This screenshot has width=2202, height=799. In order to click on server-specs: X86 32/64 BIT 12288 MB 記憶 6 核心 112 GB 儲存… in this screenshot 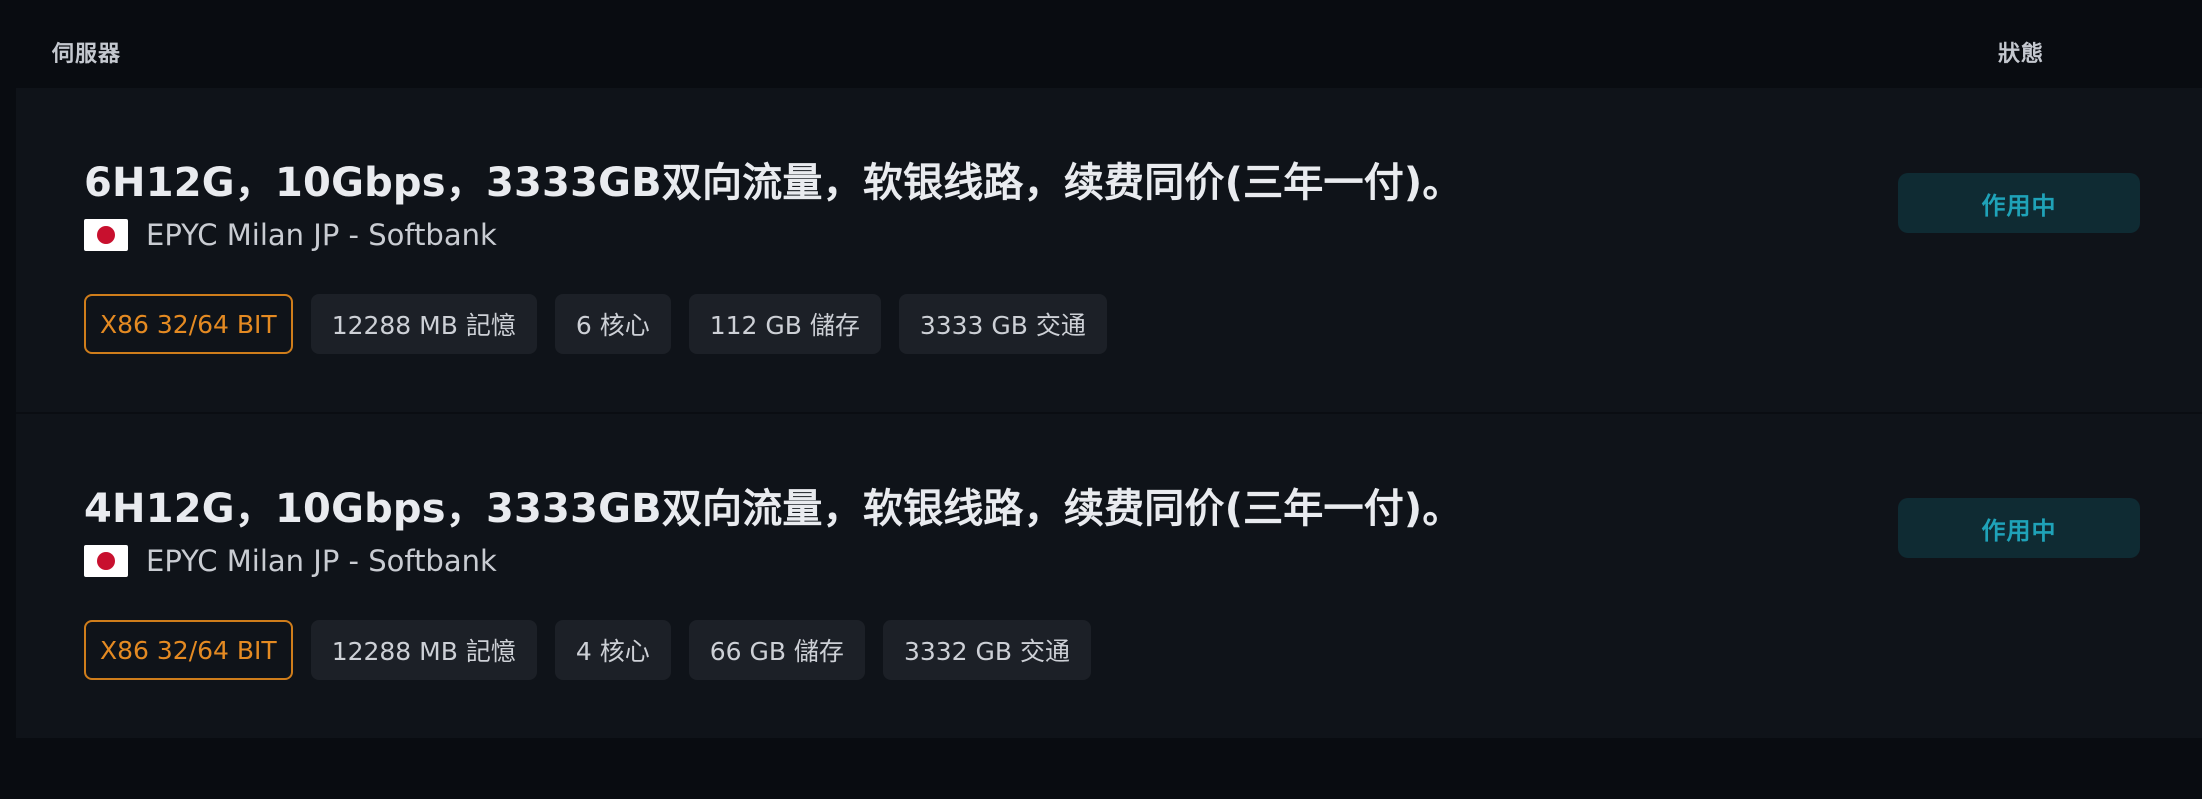, I will do `click(595, 324)`.